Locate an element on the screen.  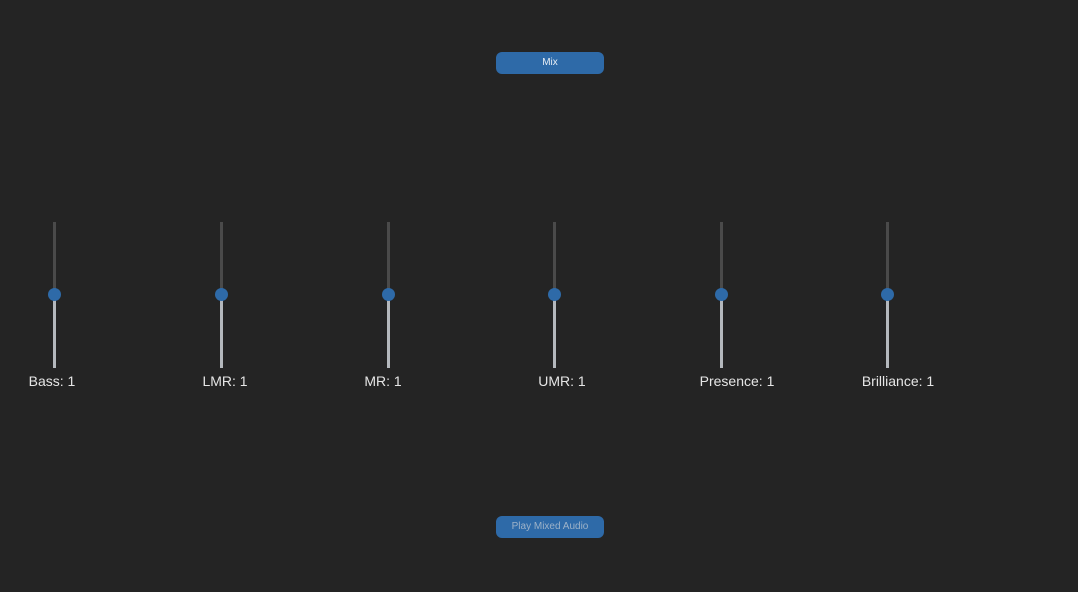
slider-label-presence: Presence: 1 is located at coordinates (737, 381).